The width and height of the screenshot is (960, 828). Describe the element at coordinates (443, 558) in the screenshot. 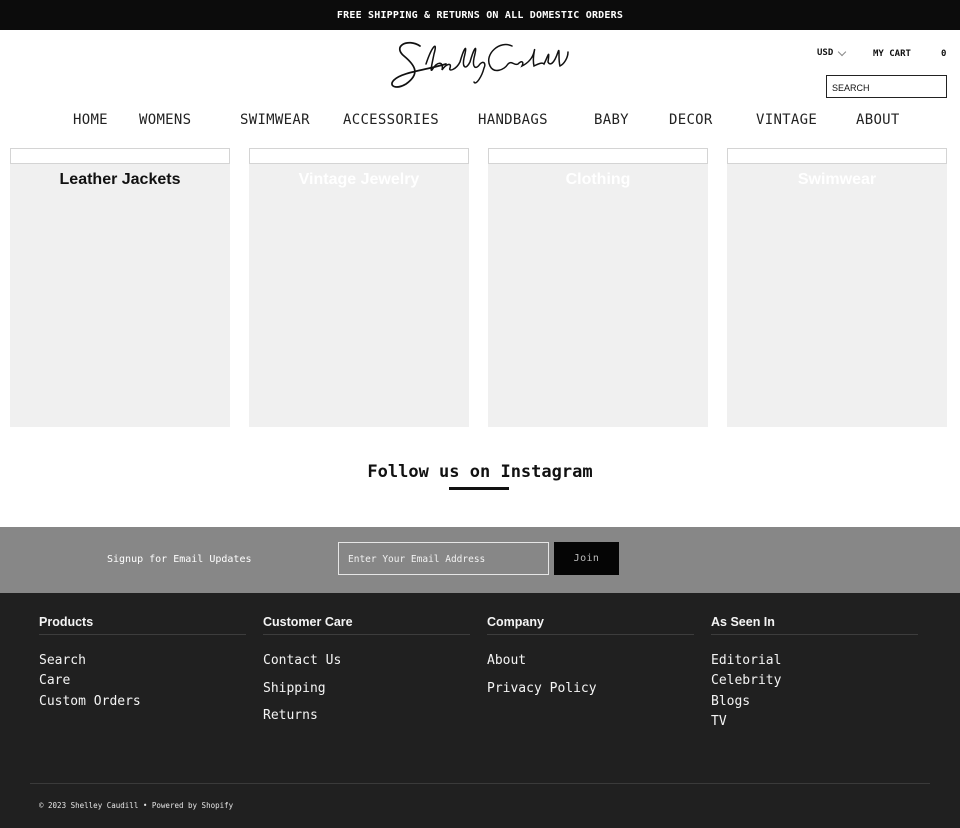

I see `email-field` at that location.